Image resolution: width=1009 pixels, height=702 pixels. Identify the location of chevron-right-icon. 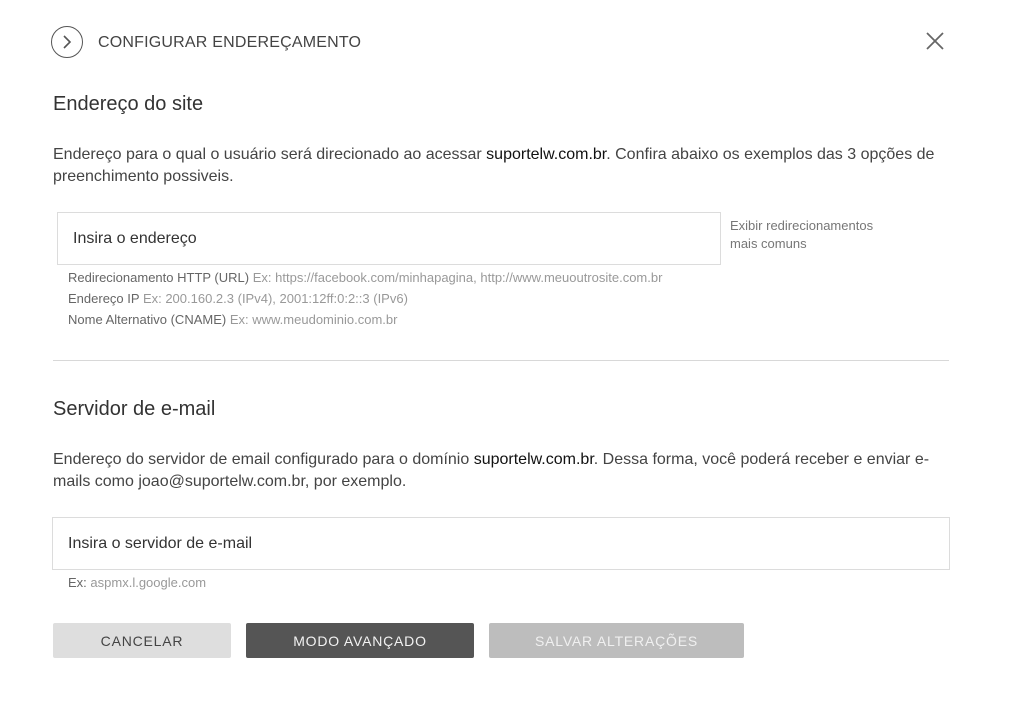
(67, 42).